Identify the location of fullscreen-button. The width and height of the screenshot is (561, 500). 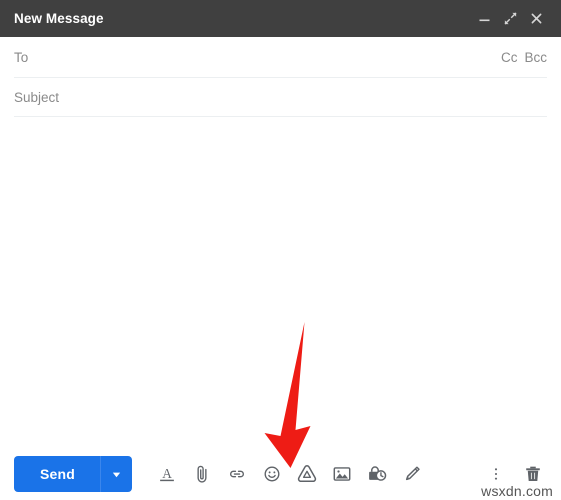
(510, 19).